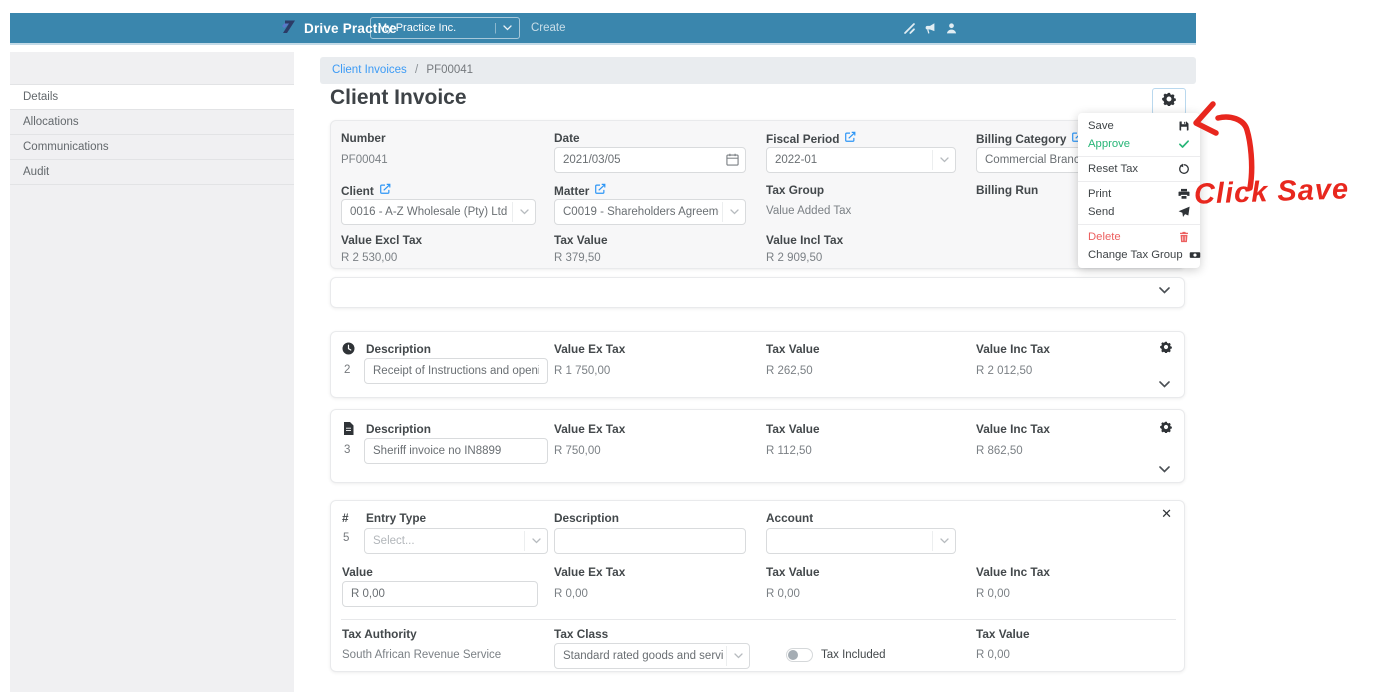  Describe the element at coordinates (1184, 237) in the screenshot. I see `trash-icon` at that location.